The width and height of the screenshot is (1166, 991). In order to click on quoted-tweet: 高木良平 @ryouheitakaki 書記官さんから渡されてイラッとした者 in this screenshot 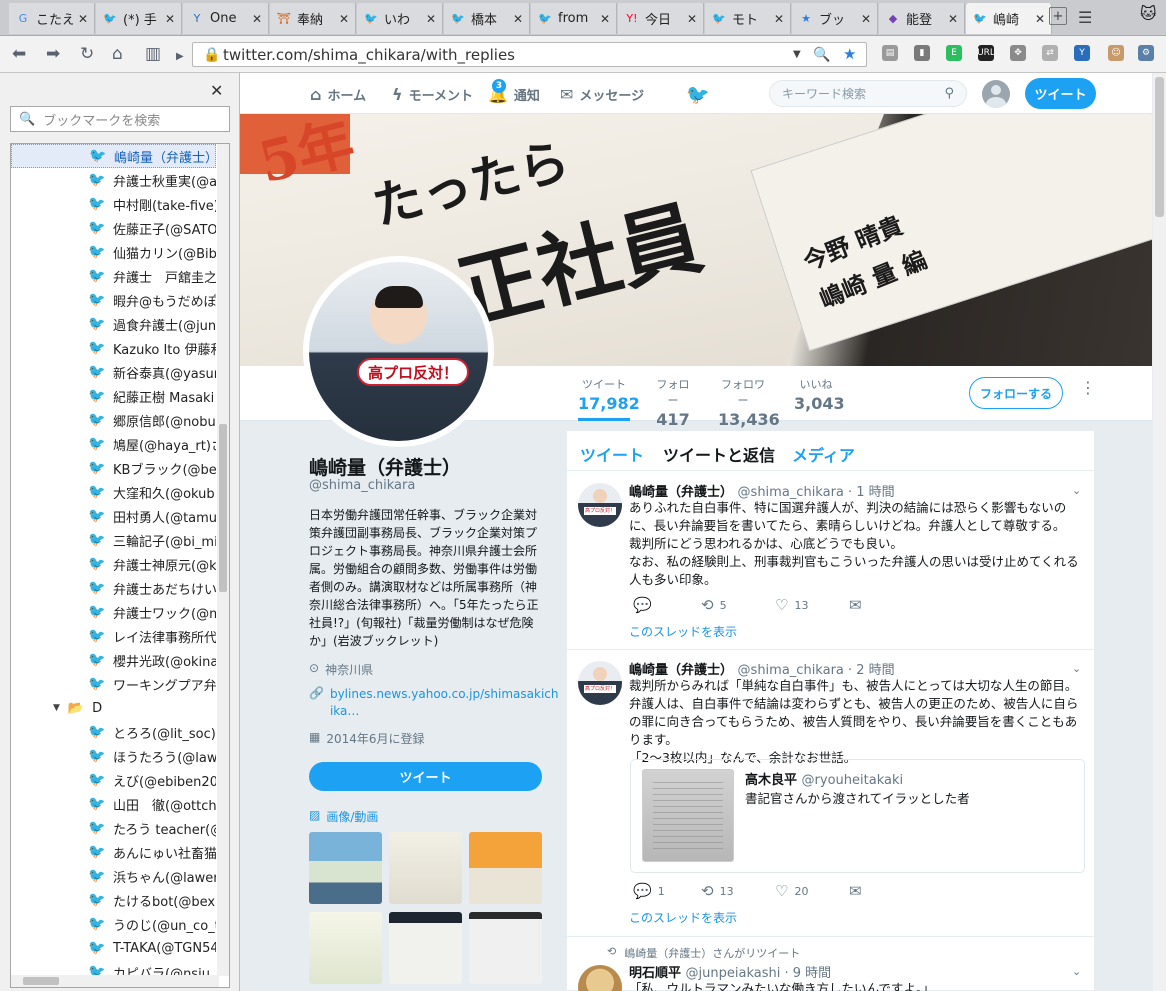, I will do `click(857, 816)`.